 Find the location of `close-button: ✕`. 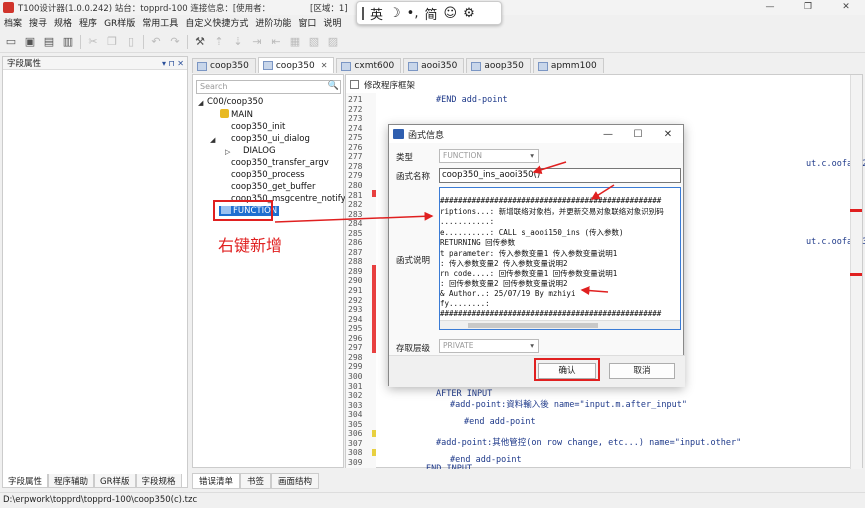

close-button: ✕ is located at coordinates (846, 7).